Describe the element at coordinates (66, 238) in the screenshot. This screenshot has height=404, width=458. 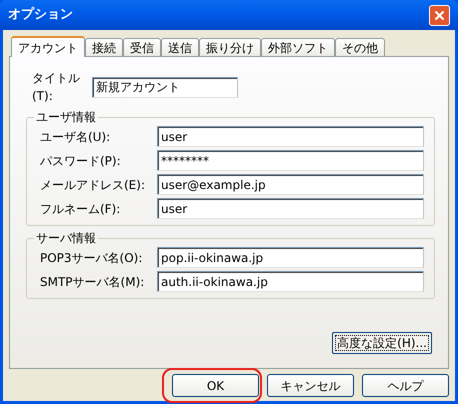
I see `group-title: サーバ情報` at that location.